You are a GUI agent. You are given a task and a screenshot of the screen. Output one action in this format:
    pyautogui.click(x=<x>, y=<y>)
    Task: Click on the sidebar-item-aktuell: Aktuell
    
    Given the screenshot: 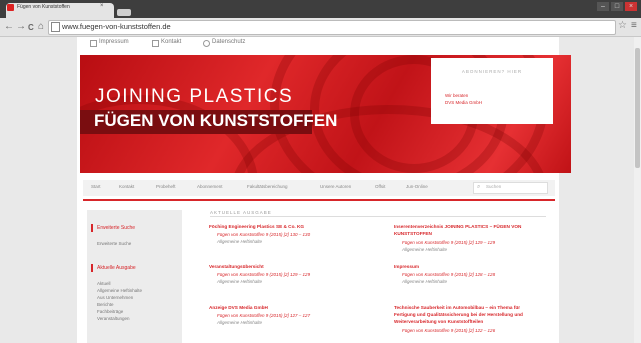 What is the action you would take?
    pyautogui.click(x=104, y=283)
    